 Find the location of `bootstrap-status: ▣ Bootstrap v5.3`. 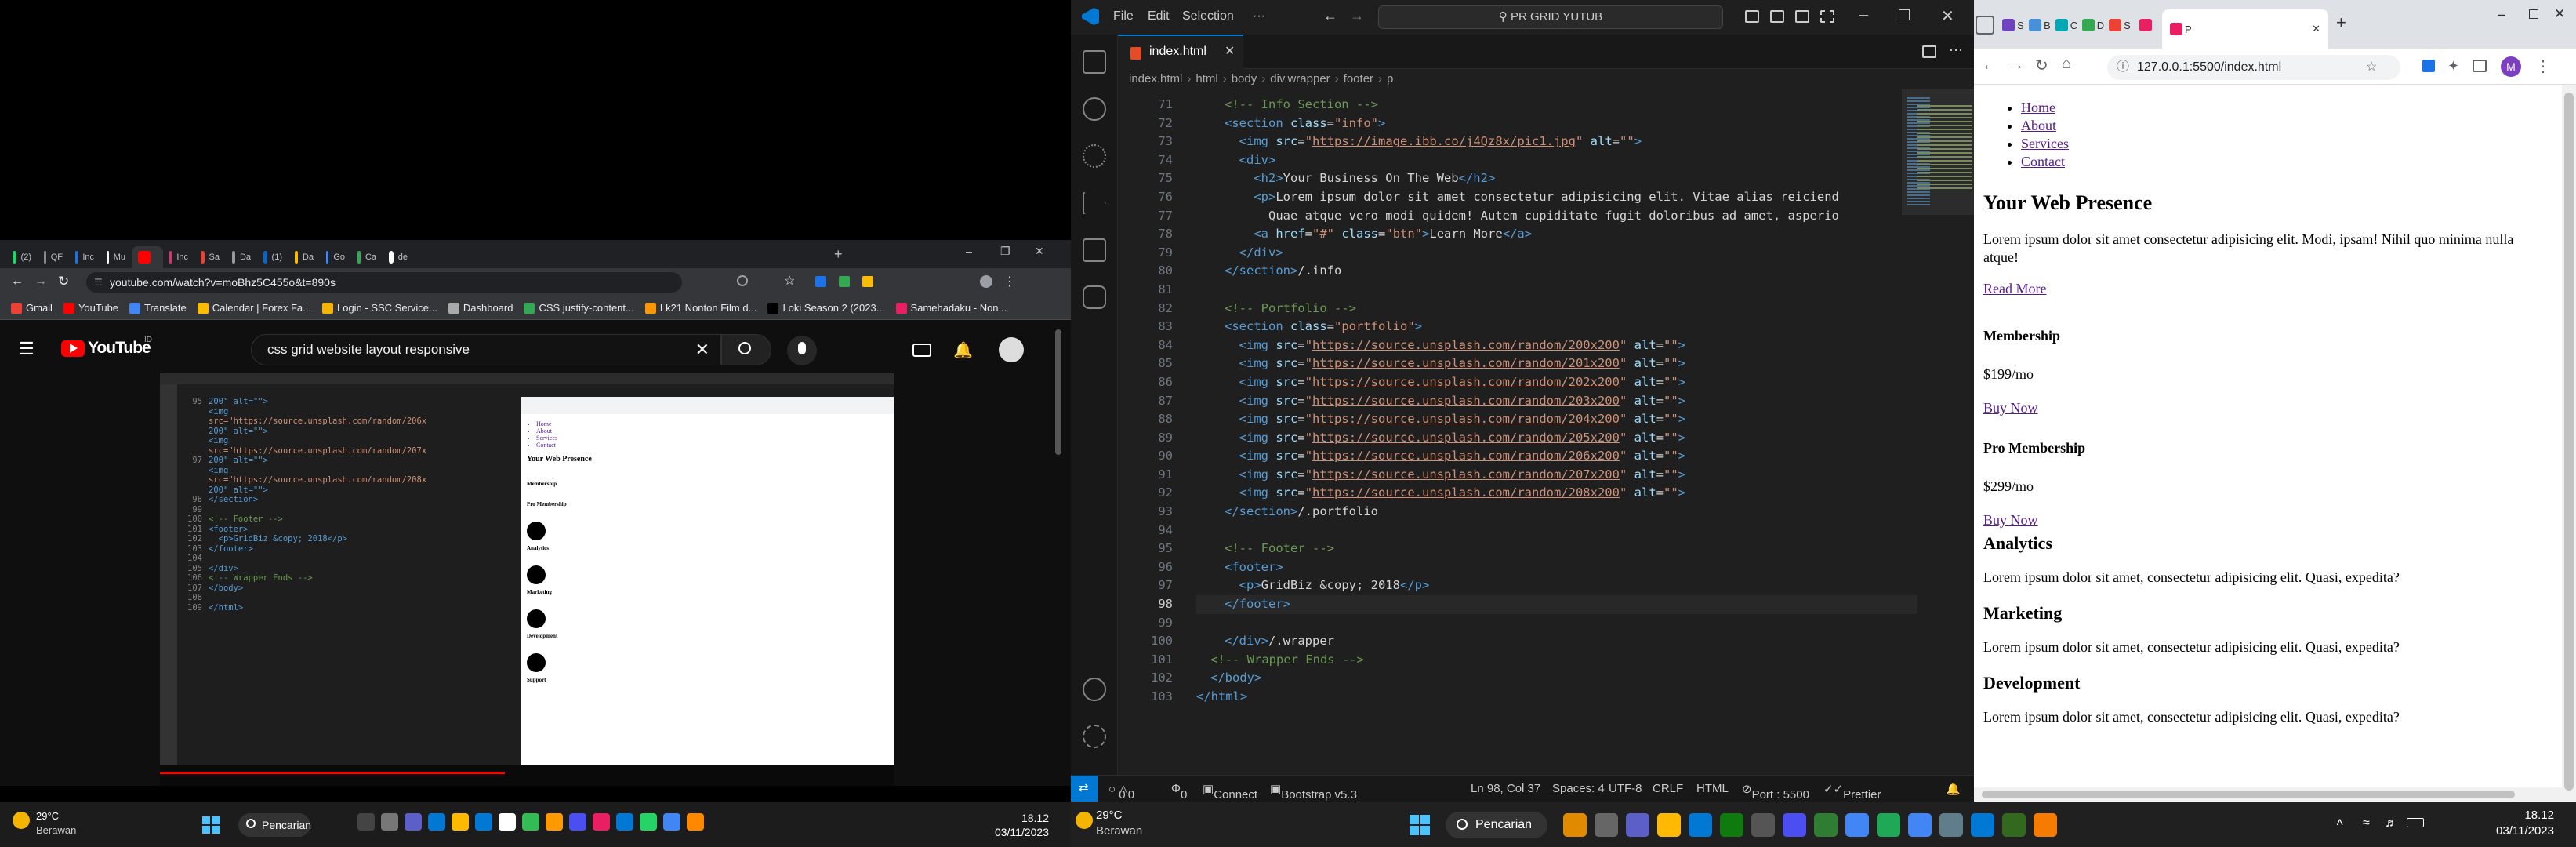

bootstrap-status: ▣ Bootstrap v5.3 is located at coordinates (1314, 792).